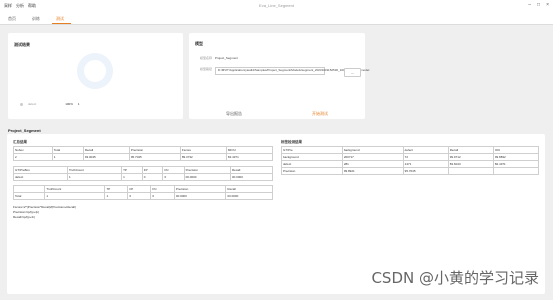 The width and height of the screenshot is (553, 300). What do you see at coordinates (372, 150) in the screenshot?
I see `header-cell: background` at bounding box center [372, 150].